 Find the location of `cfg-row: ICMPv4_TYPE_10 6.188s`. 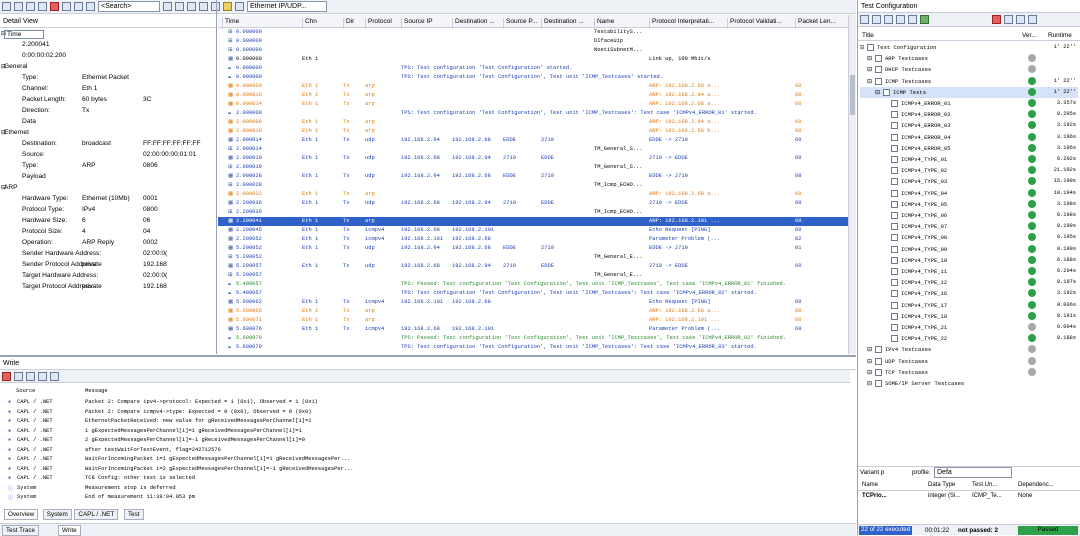

cfg-row: ICMPv4_TYPE_10 6.188s is located at coordinates (969, 260).